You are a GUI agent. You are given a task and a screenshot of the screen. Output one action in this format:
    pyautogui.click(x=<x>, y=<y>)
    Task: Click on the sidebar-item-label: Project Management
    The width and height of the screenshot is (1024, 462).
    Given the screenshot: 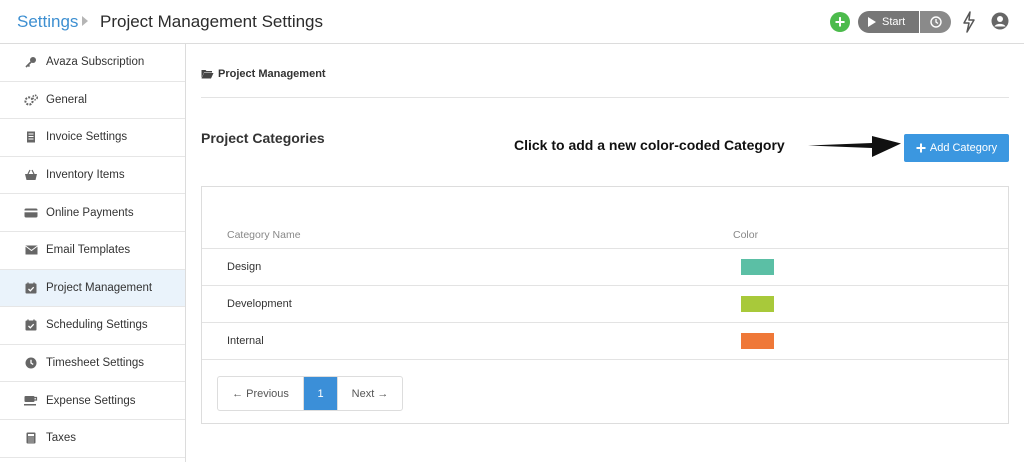 What is the action you would take?
    pyautogui.click(x=99, y=287)
    